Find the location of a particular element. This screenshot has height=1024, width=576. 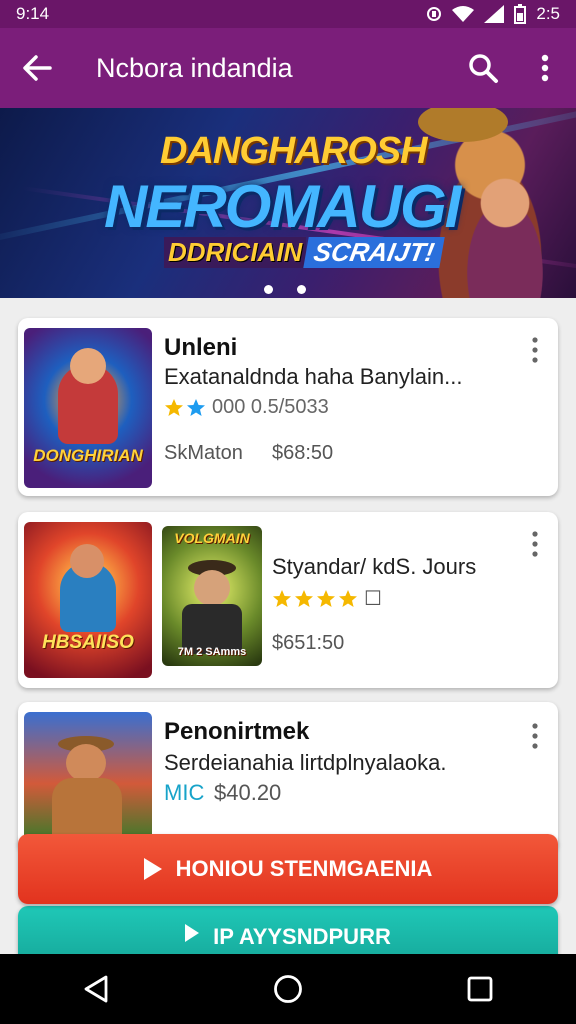

status-icons: 2:5 is located at coordinates (493, 14).